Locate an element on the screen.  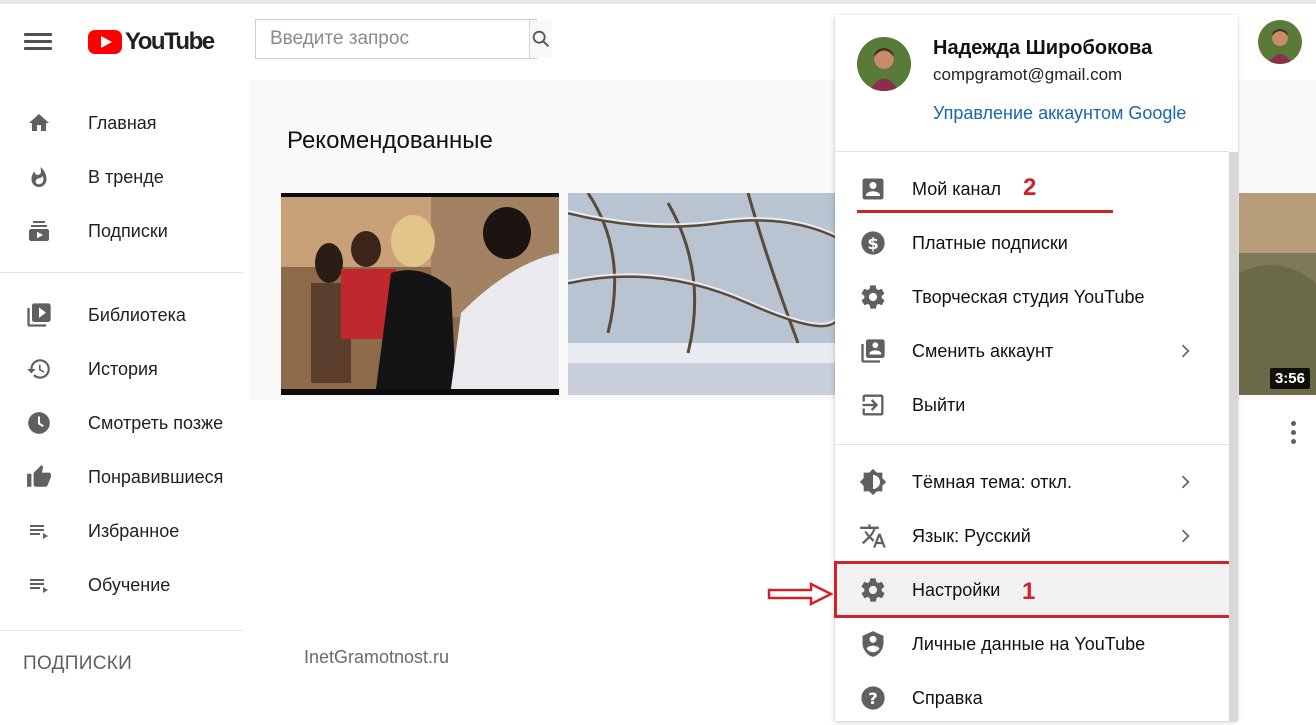
sidebar-item-watch-later: Смотреть позже is located at coordinates (124, 423).